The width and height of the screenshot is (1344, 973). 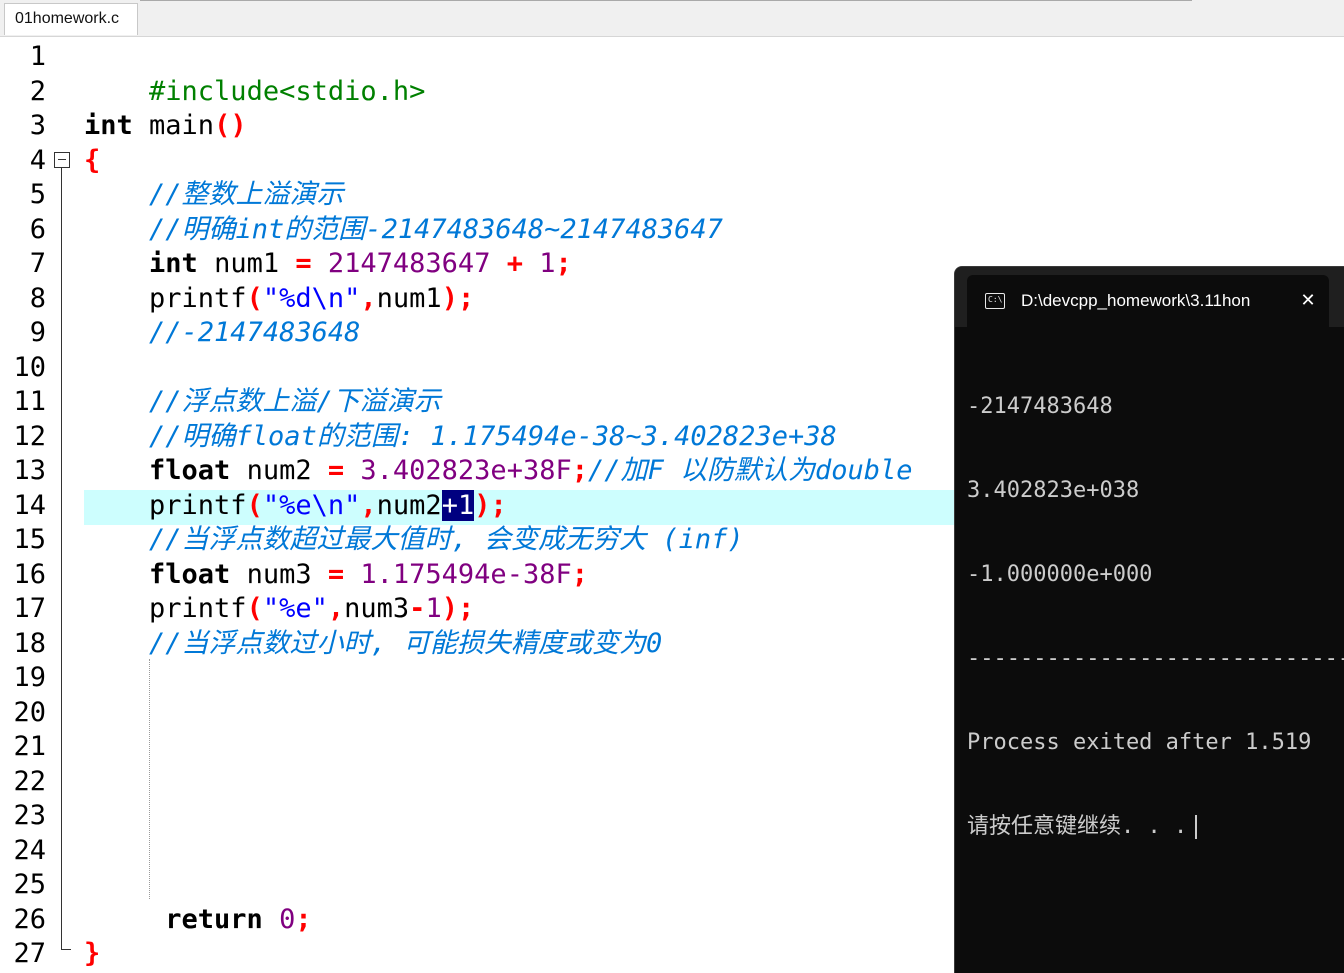 I want to click on function-main: main, so click(x=173, y=125).